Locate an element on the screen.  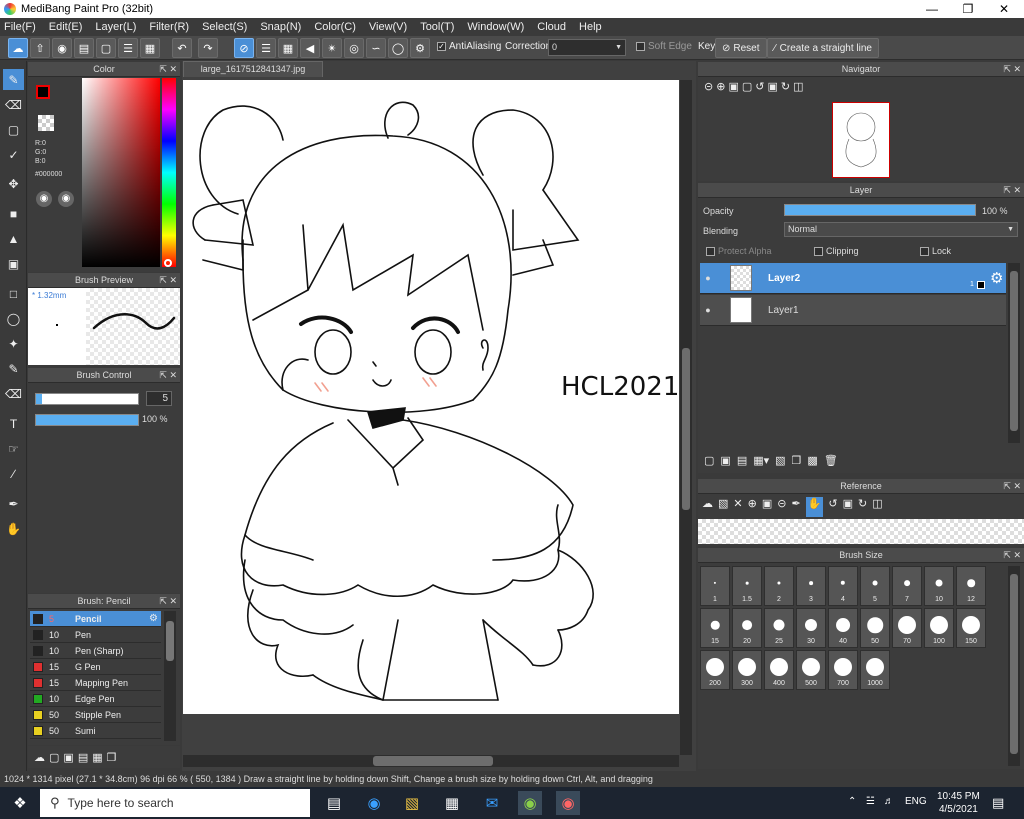
flip-icon: ◫ is located at coordinates (798, 88).